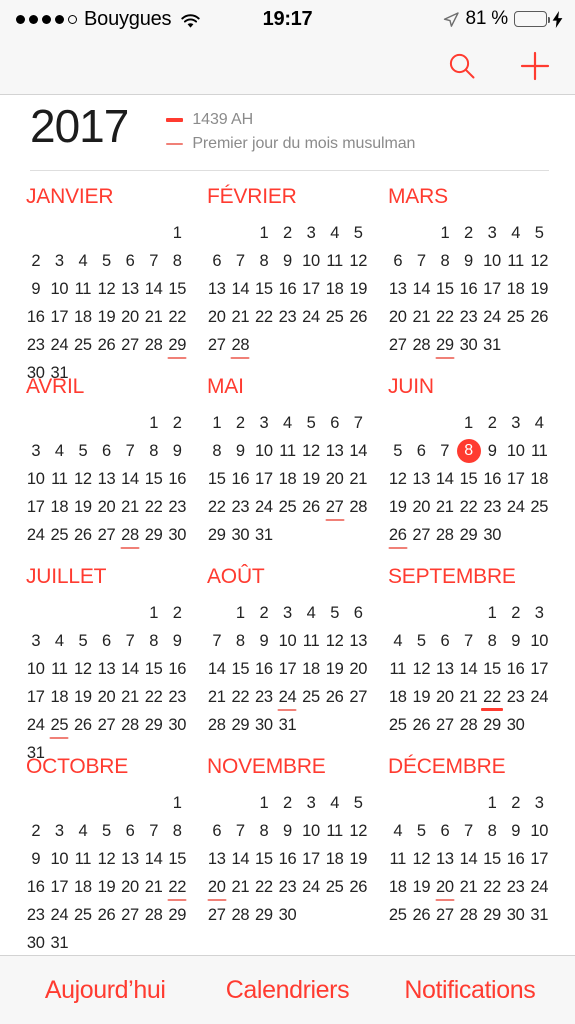  Describe the element at coordinates (154, 697) in the screenshot. I see `day-cell: 22` at that location.